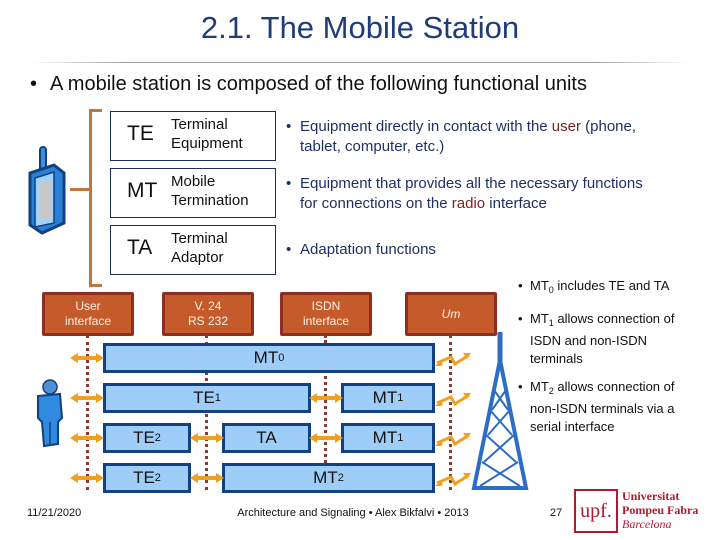  What do you see at coordinates (147, 478) in the screenshot?
I see `block-te2-b: TE 2` at bounding box center [147, 478].